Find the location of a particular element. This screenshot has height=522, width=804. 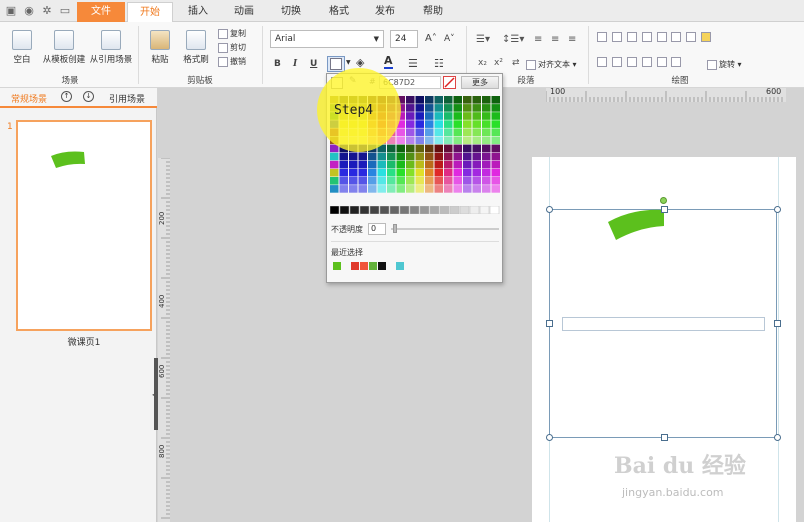

tab-reference-scenes: 引用场景 is located at coordinates (127, 98).